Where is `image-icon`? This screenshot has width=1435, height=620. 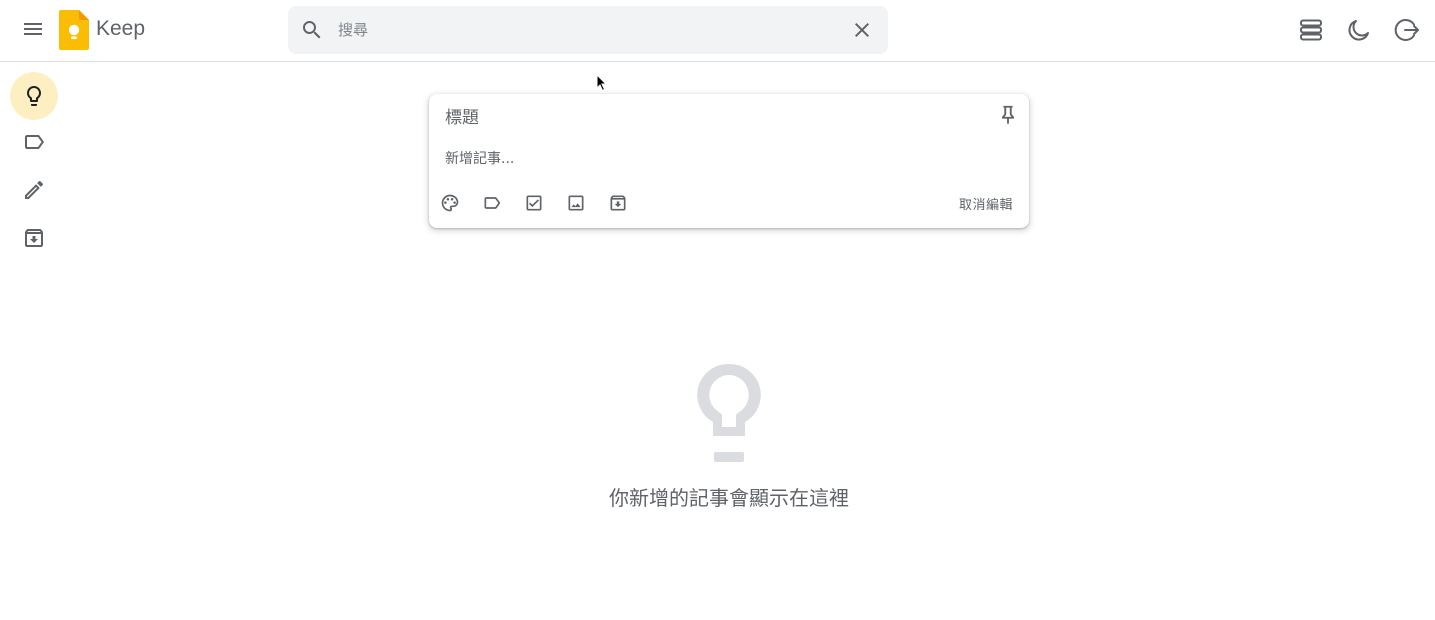 image-icon is located at coordinates (576, 203).